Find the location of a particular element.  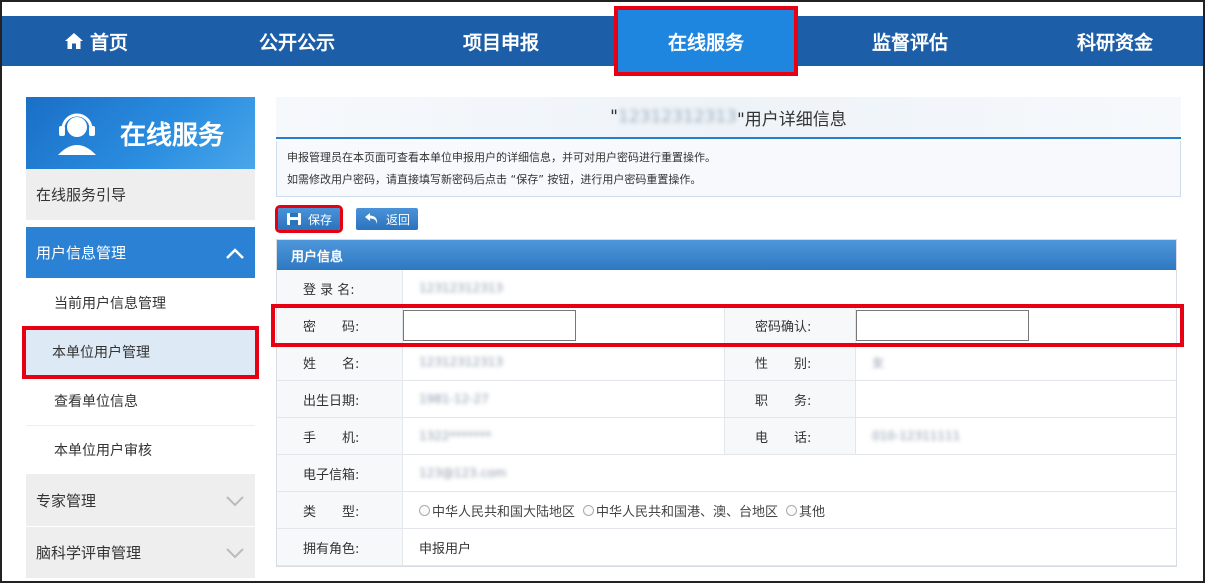

birth-label: 出生日期: is located at coordinates (340, 399).